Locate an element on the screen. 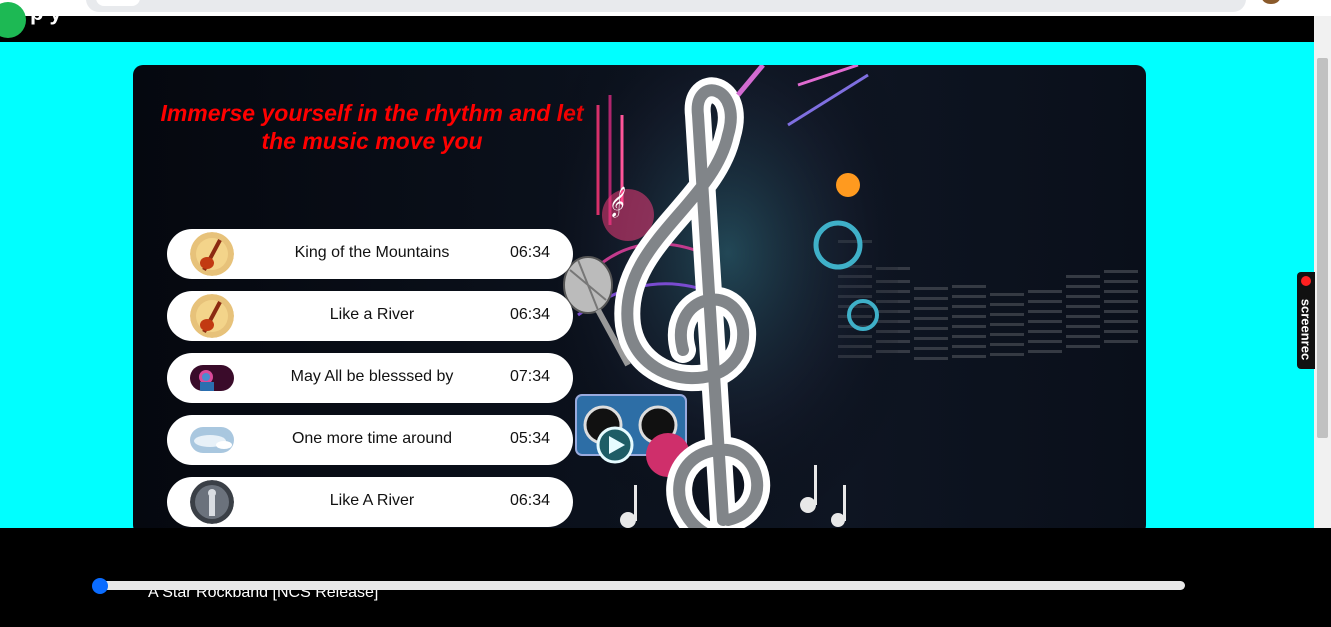  browser-chrome is located at coordinates (665, 8).